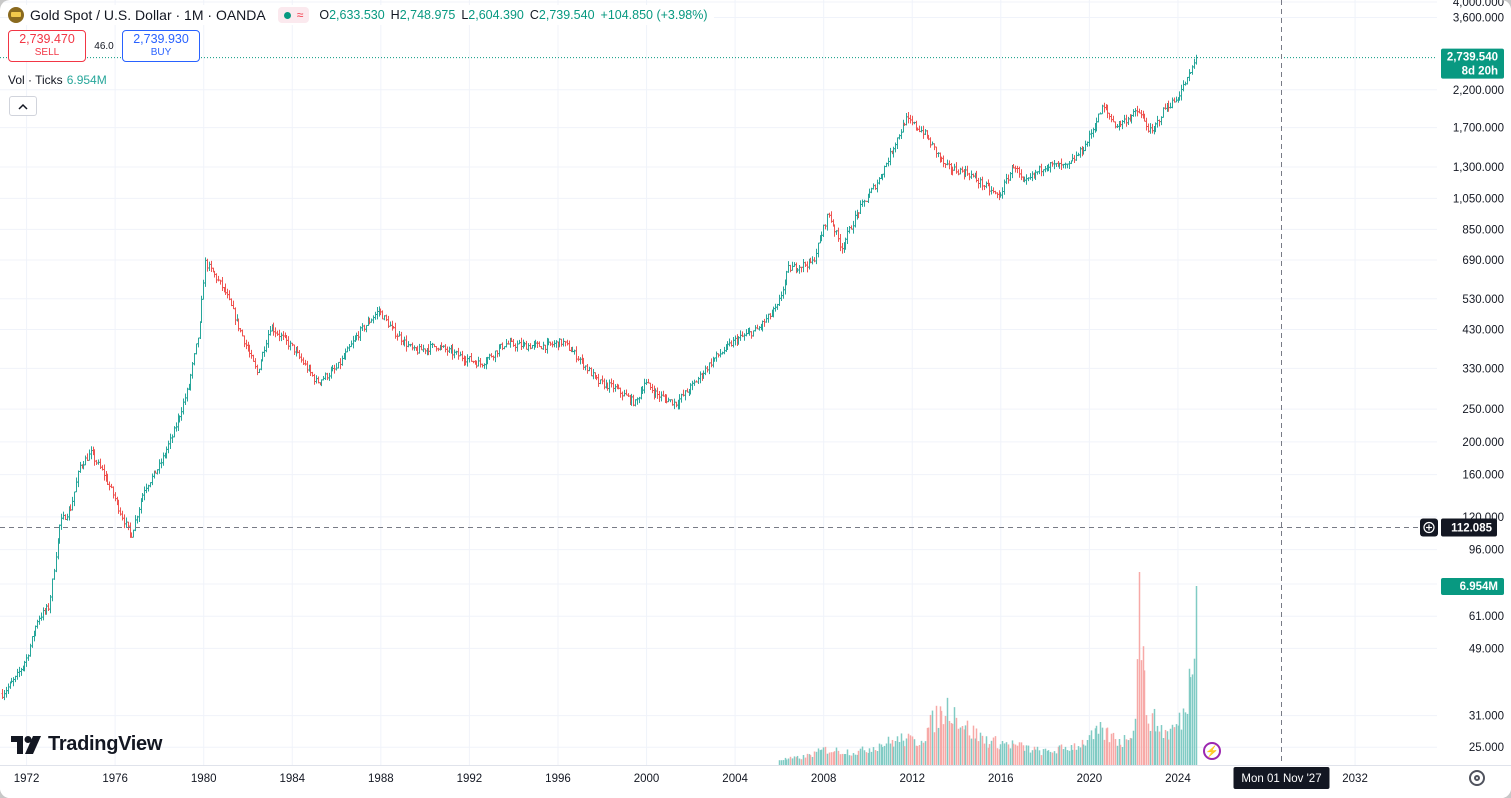 This screenshot has height=798, width=1511. What do you see at coordinates (1483, 261) in the screenshot?
I see `price-tick-label: 690.000` at bounding box center [1483, 261].